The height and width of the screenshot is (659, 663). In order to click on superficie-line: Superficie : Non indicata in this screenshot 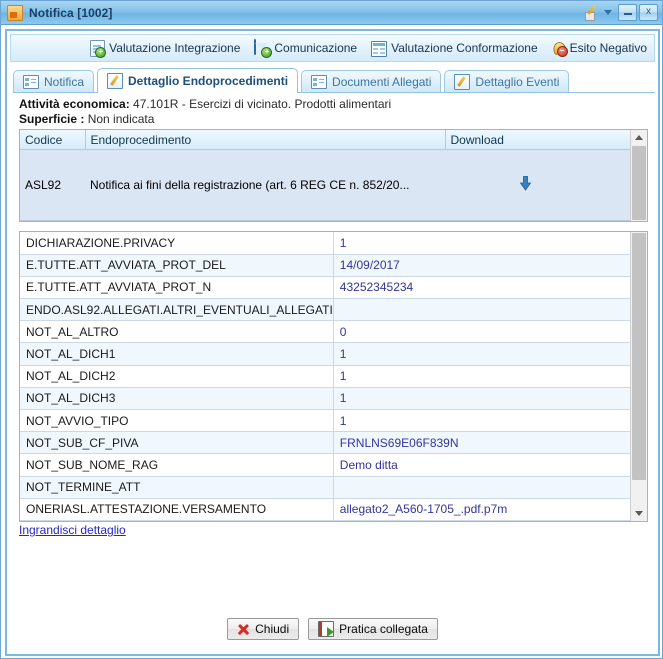, I will do `click(338, 119)`.